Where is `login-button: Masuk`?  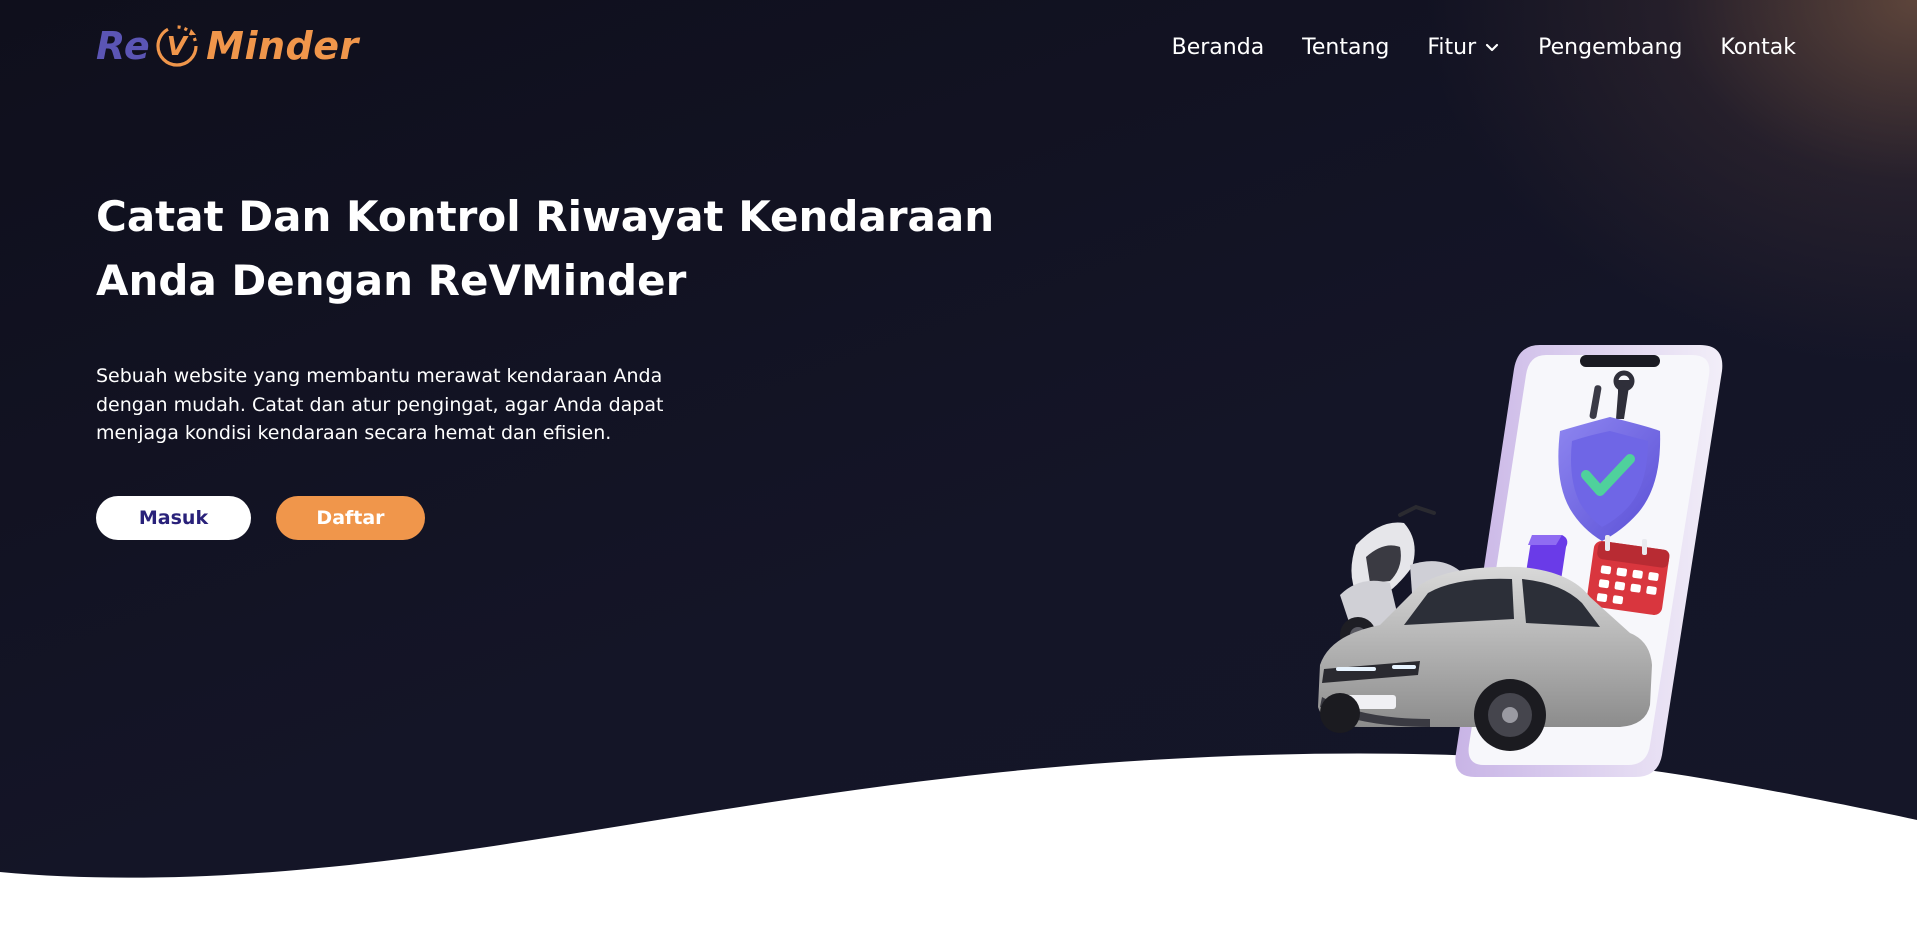 login-button: Masuk is located at coordinates (173, 518).